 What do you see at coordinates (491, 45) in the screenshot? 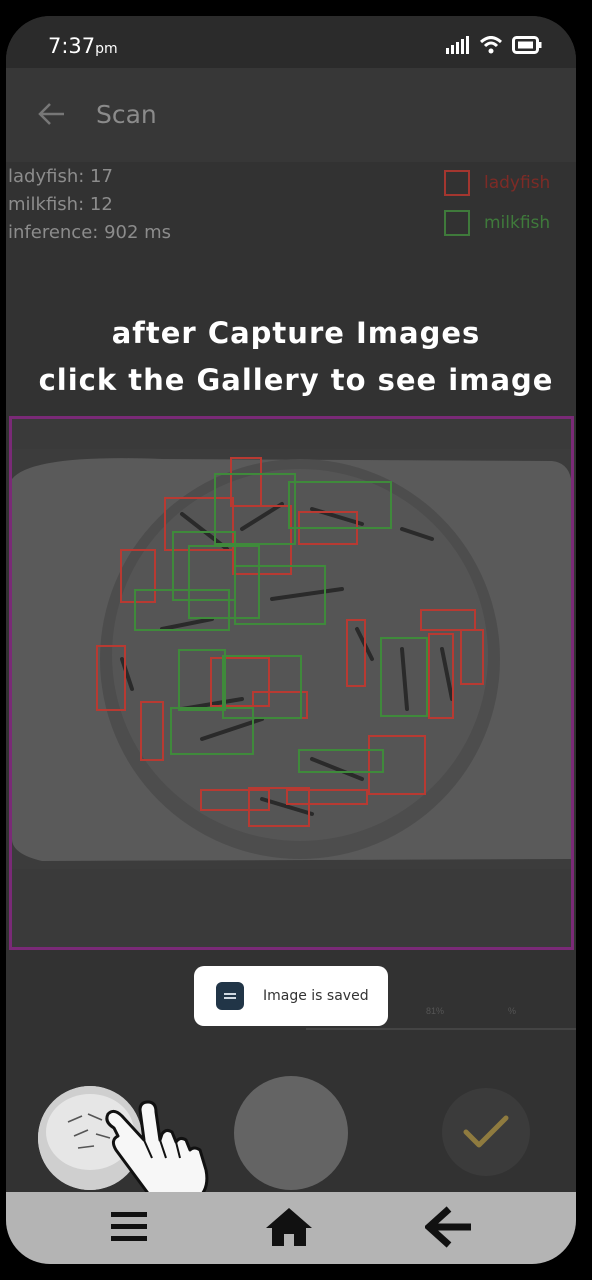
I see `wifi-icon` at bounding box center [491, 45].